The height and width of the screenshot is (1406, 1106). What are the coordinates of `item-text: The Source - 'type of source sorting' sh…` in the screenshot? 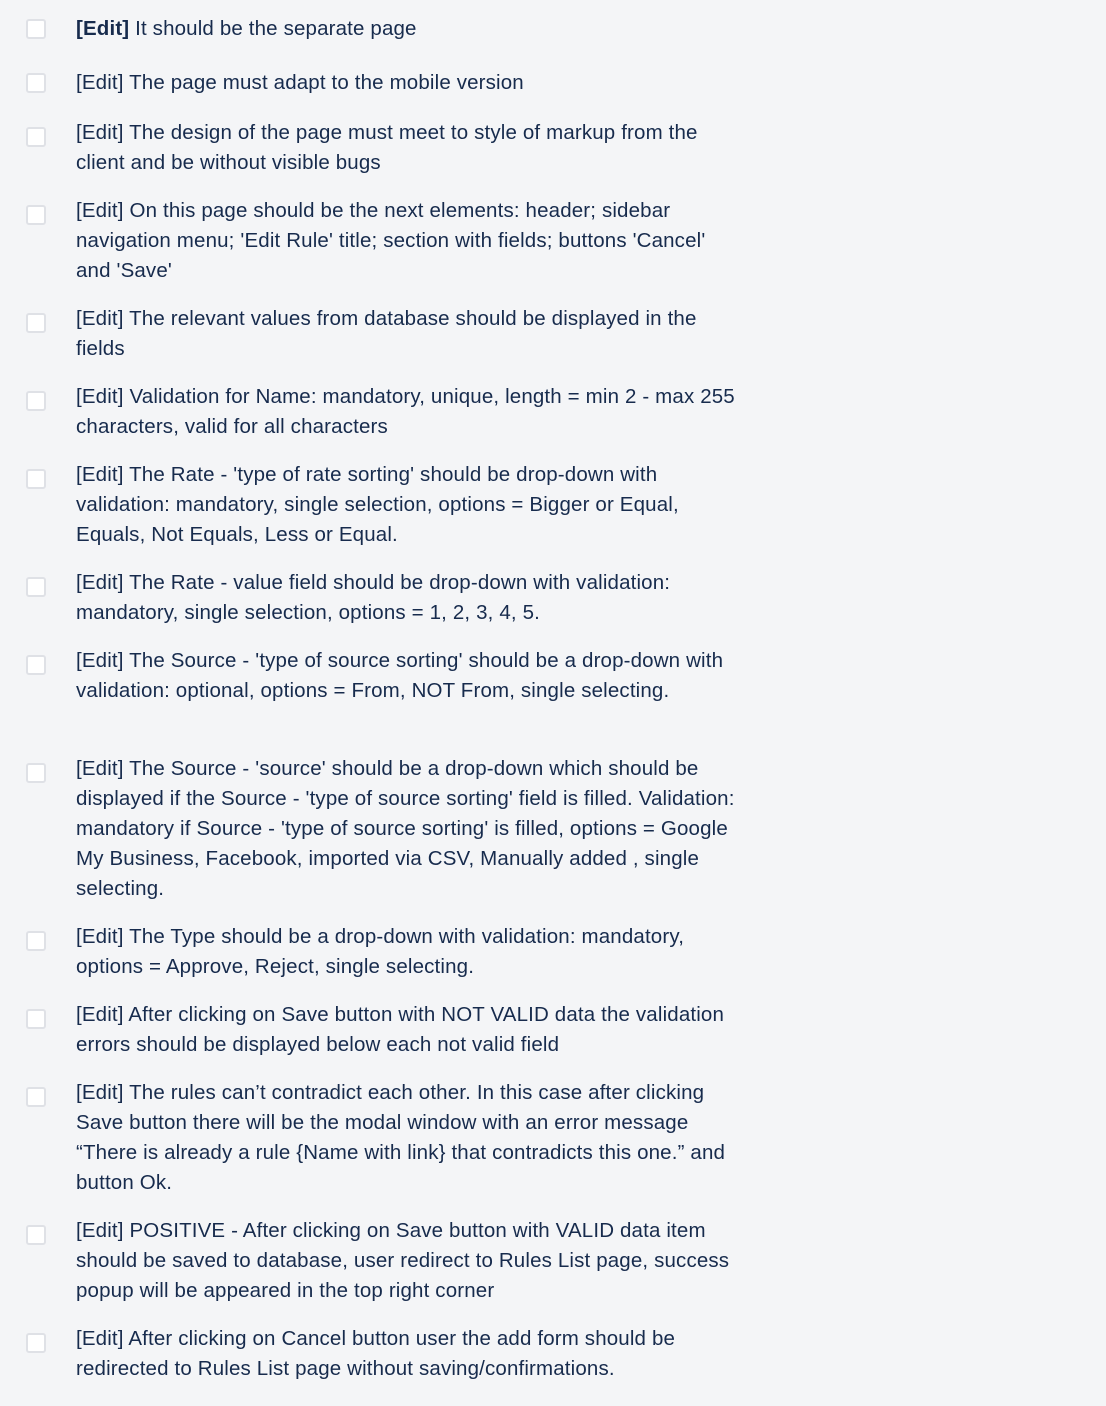 It's located at (400, 675).